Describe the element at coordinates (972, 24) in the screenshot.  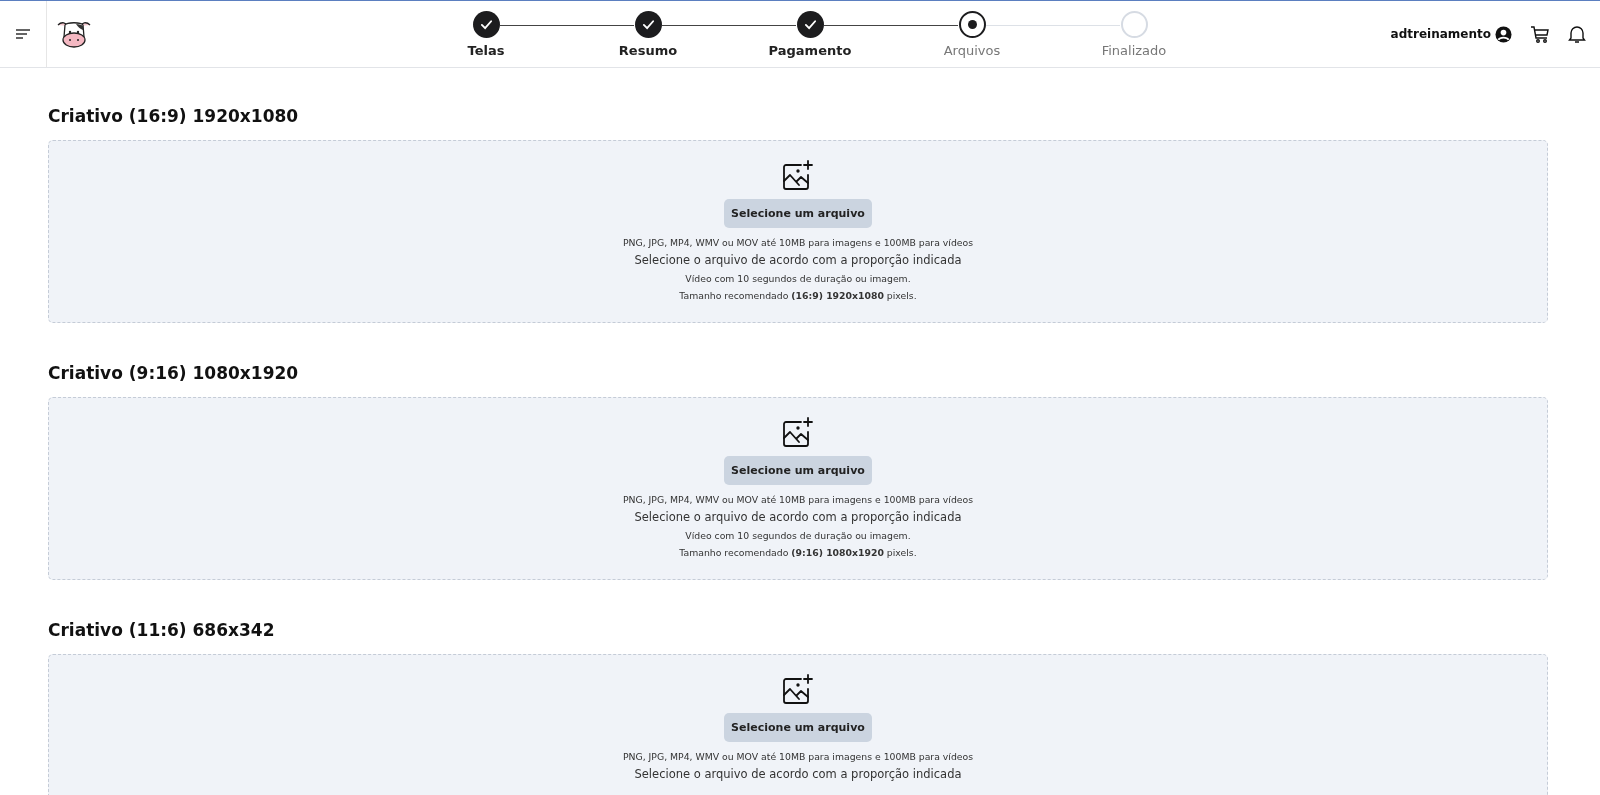
I see `current-dot` at that location.